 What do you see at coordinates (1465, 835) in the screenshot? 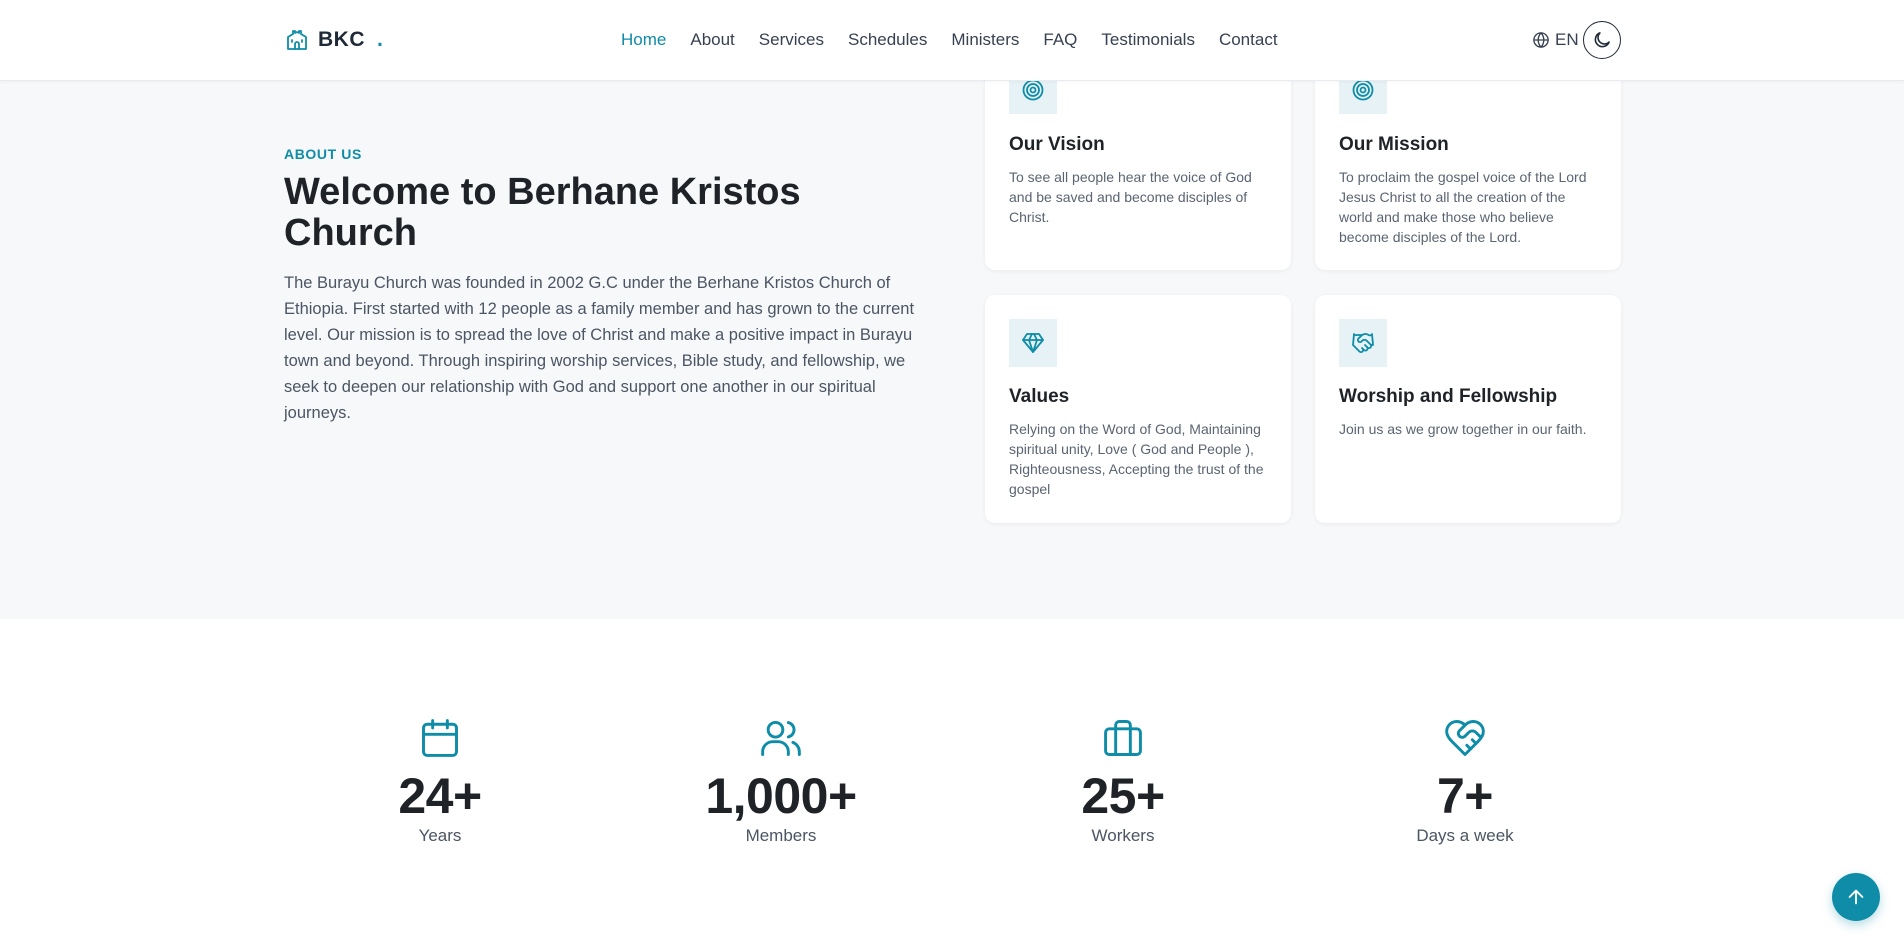
I see `stat-label: Days a week` at bounding box center [1465, 835].